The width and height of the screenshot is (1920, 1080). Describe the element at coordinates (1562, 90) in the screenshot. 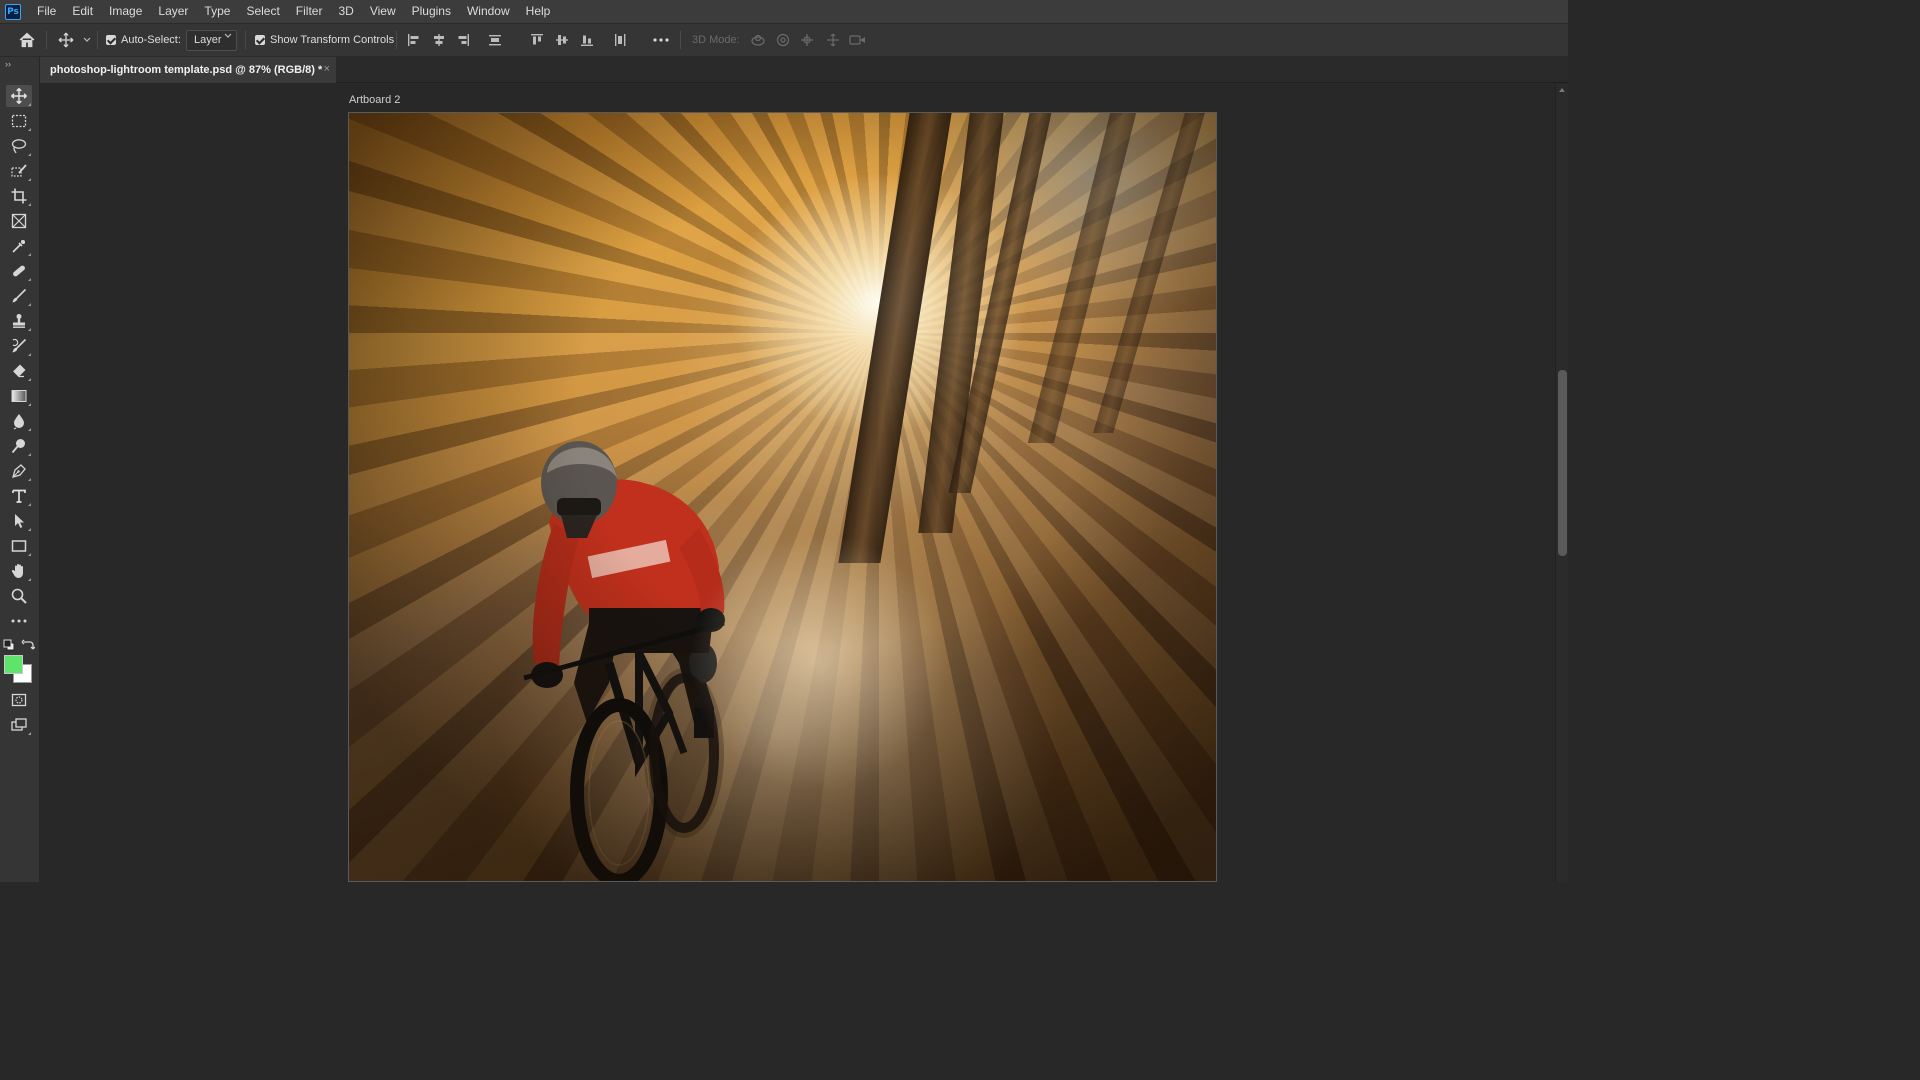

I see `scroll-up-arrow-icon` at that location.